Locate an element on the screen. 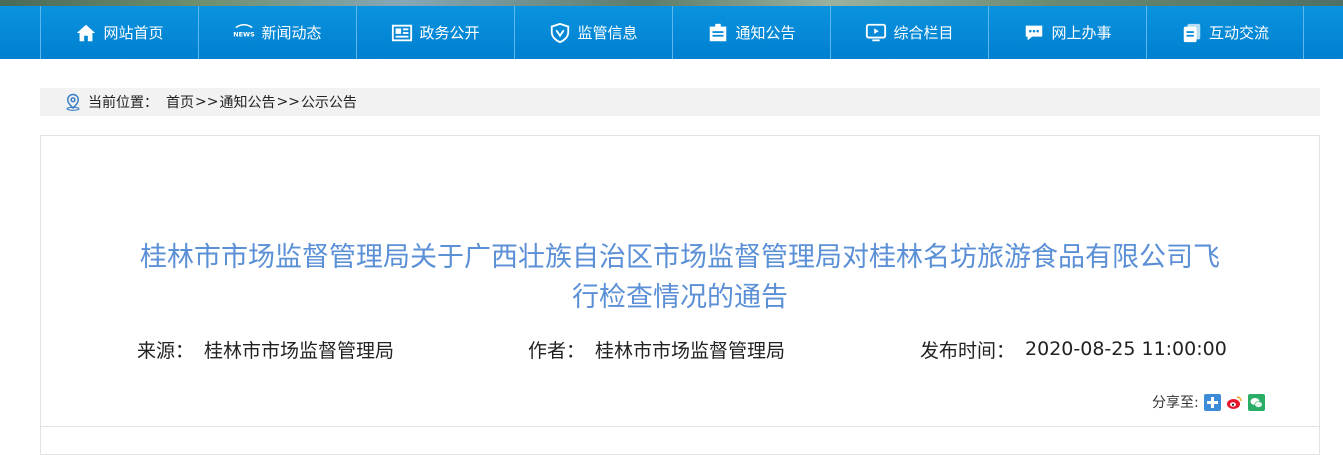 The width and height of the screenshot is (1343, 455). share-label: 分享至: is located at coordinates (1175, 403).